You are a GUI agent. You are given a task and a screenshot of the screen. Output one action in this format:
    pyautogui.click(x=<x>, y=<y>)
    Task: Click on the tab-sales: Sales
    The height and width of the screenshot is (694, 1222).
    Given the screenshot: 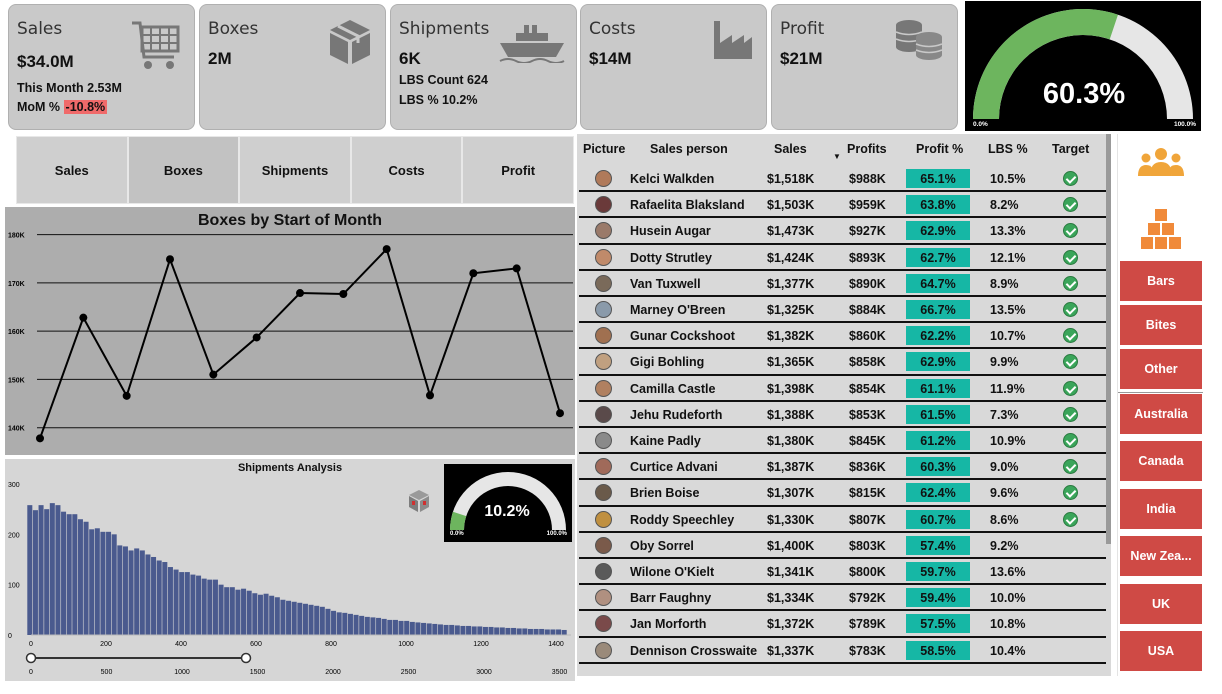 What is the action you would take?
    pyautogui.click(x=72, y=170)
    